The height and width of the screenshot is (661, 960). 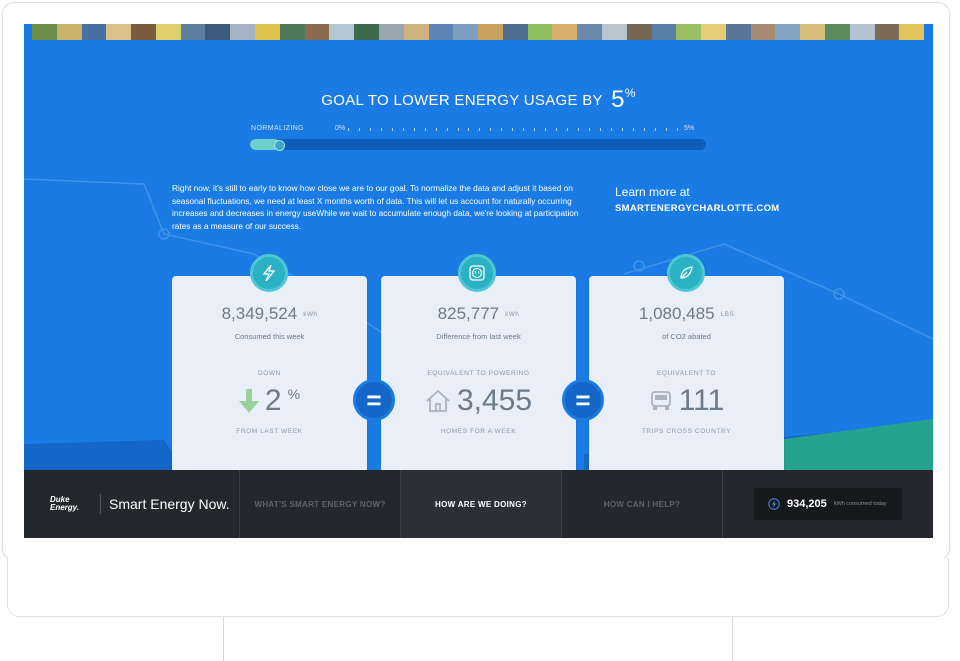 I want to click on nav-item-how-are-we-doing: HOW ARE WE DOING?, so click(x=481, y=504).